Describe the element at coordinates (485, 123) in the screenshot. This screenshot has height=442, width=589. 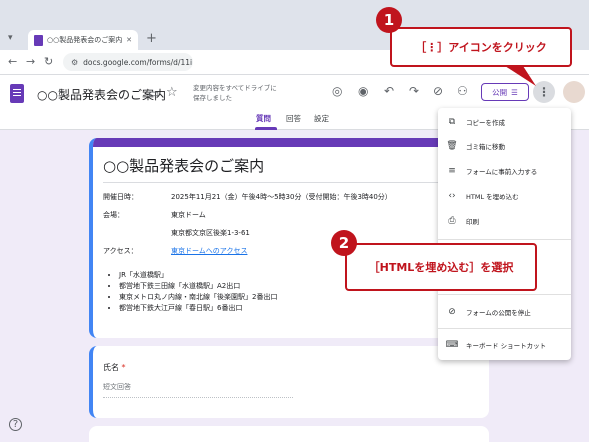
I see `menu-item-label: コピーを作成` at that location.